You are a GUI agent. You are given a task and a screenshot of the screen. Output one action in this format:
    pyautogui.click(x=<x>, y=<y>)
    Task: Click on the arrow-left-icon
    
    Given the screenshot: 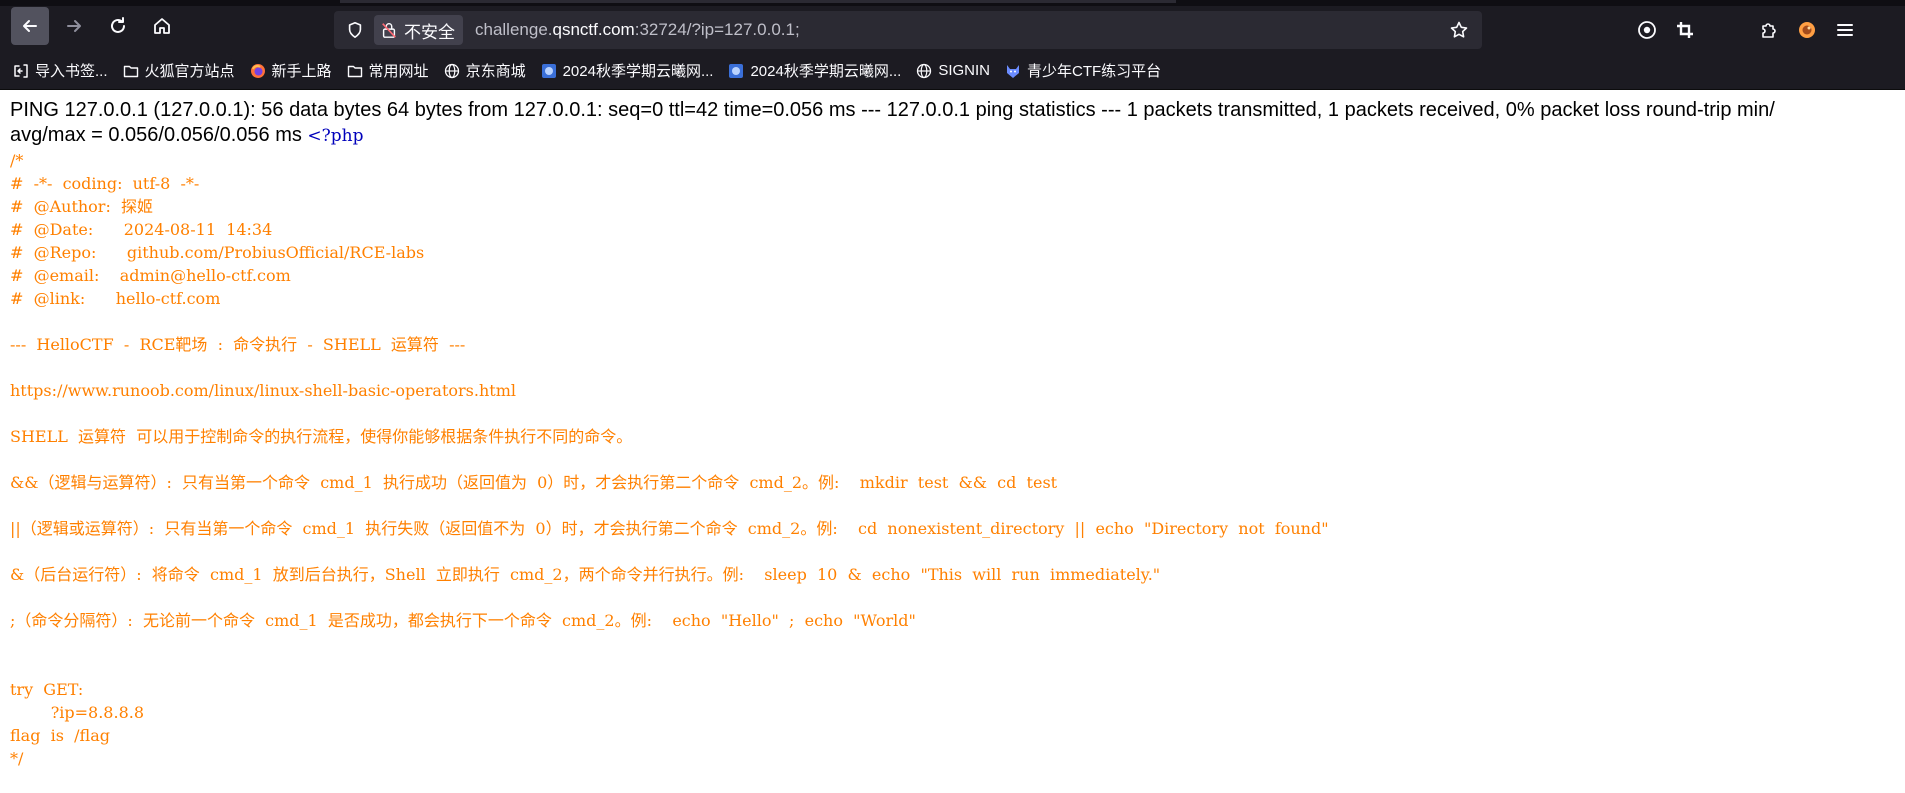 What is the action you would take?
    pyautogui.click(x=30, y=26)
    